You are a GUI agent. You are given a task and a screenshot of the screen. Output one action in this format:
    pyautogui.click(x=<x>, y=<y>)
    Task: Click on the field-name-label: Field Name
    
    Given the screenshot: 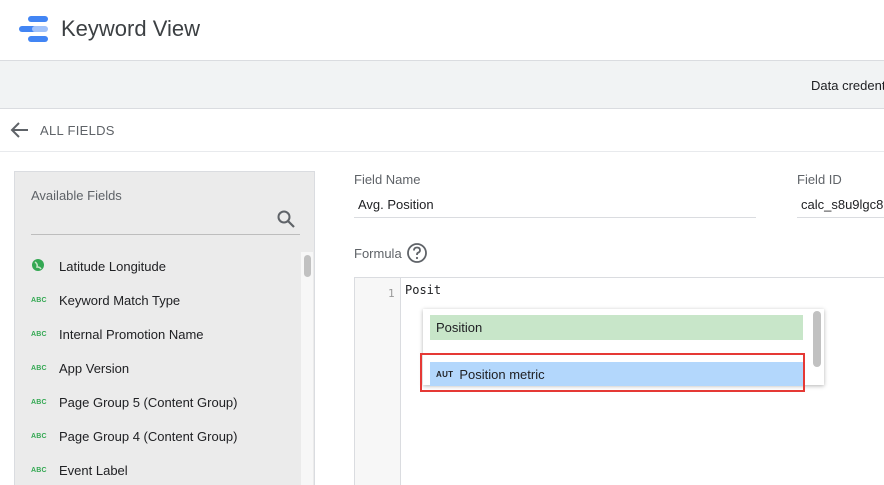 What is the action you would take?
    pyautogui.click(x=387, y=179)
    